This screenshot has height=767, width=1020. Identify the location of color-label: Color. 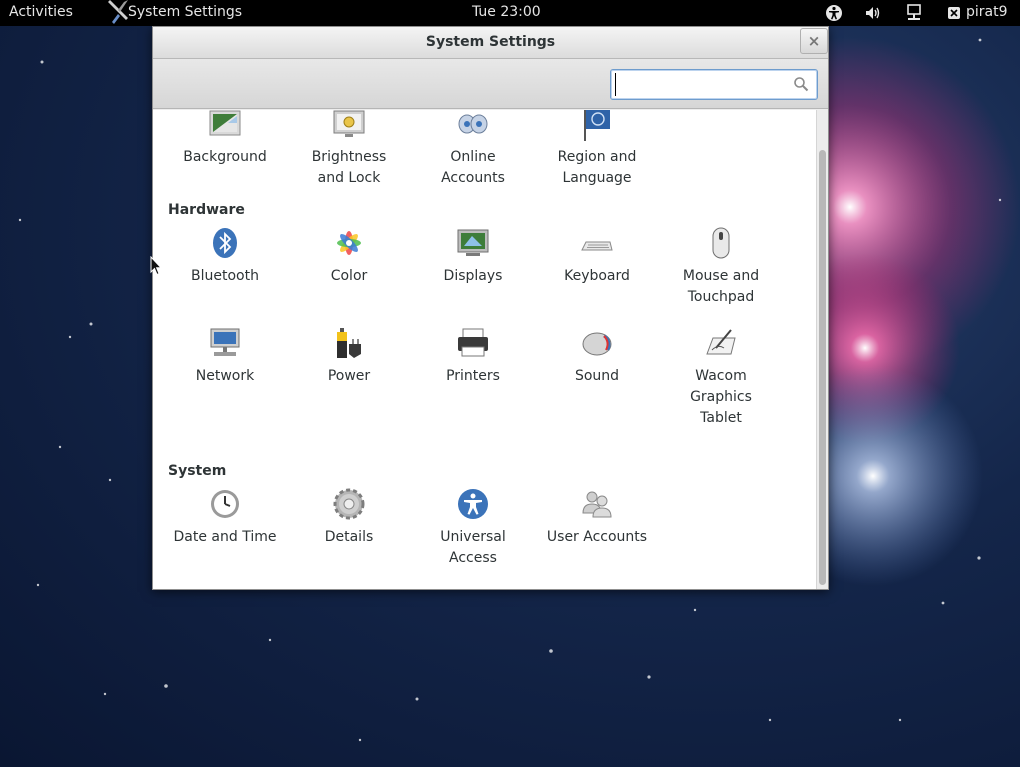
(349, 276).